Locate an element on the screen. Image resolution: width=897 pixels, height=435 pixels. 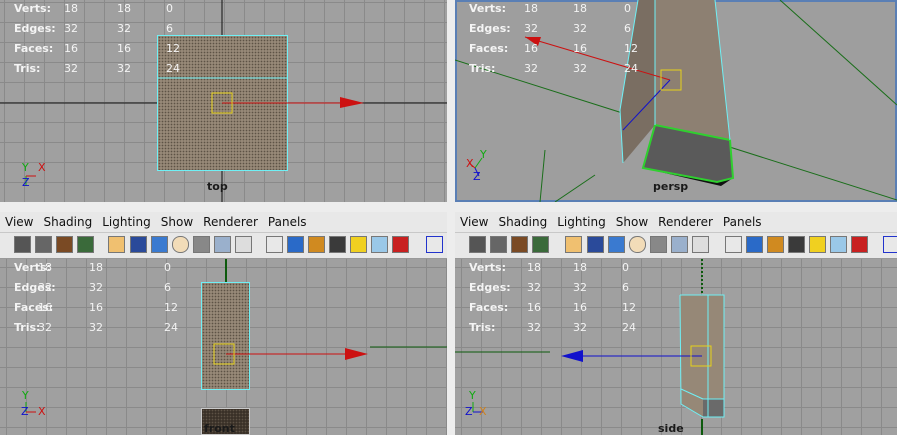
viewport-label-side: side is located at coordinates (671, 428).